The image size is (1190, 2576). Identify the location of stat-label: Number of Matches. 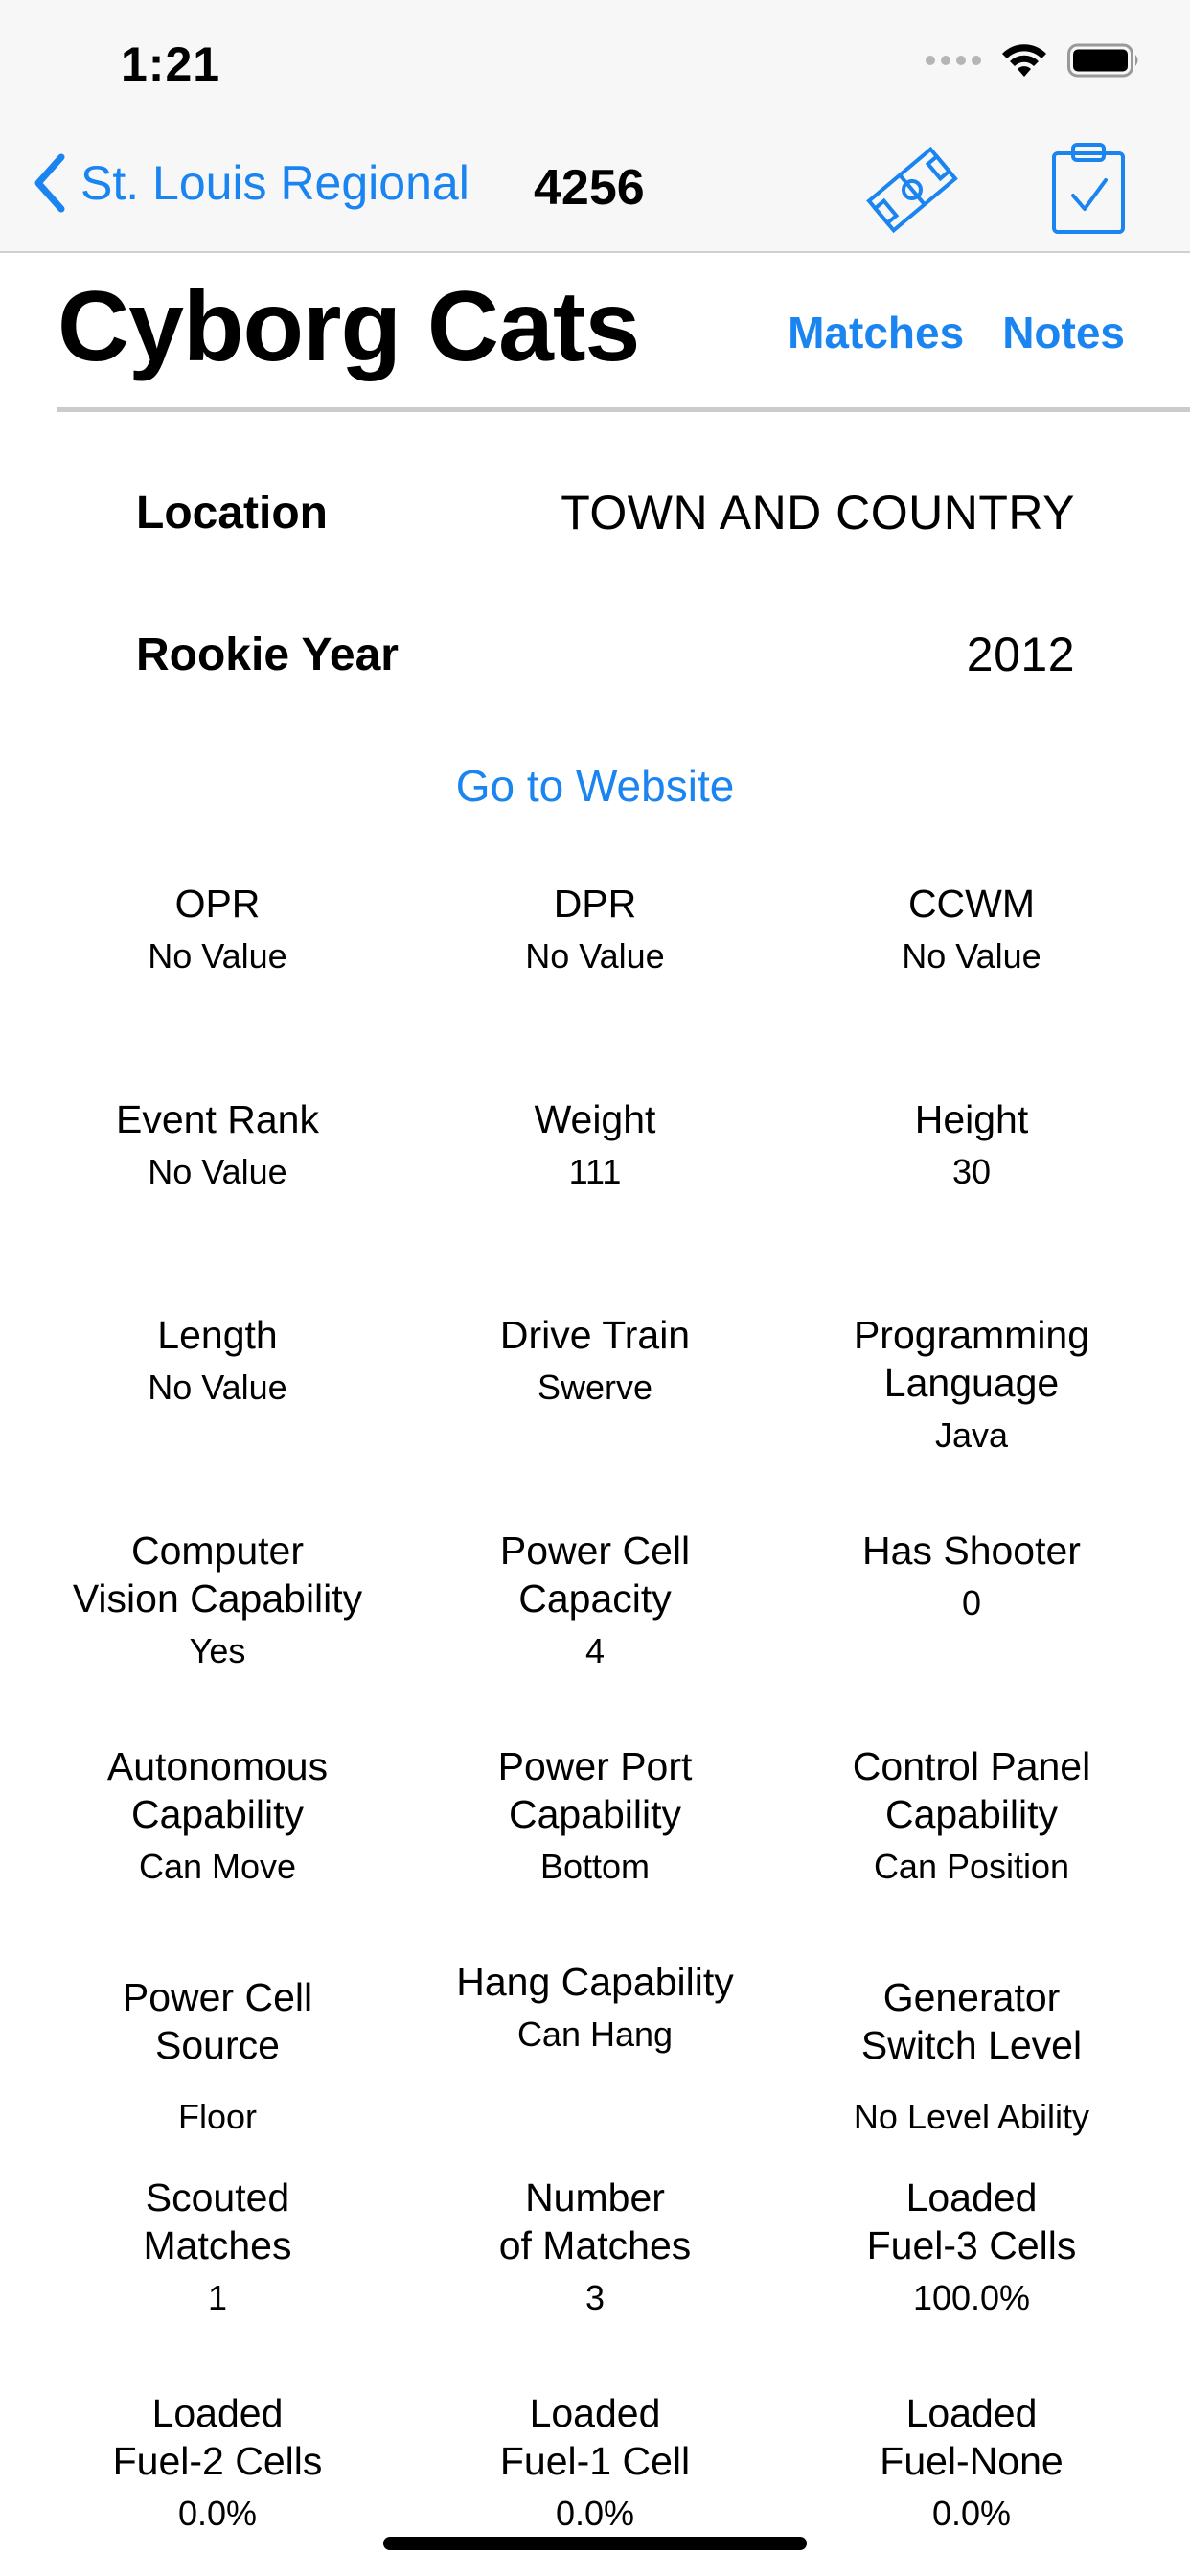
(595, 2221).